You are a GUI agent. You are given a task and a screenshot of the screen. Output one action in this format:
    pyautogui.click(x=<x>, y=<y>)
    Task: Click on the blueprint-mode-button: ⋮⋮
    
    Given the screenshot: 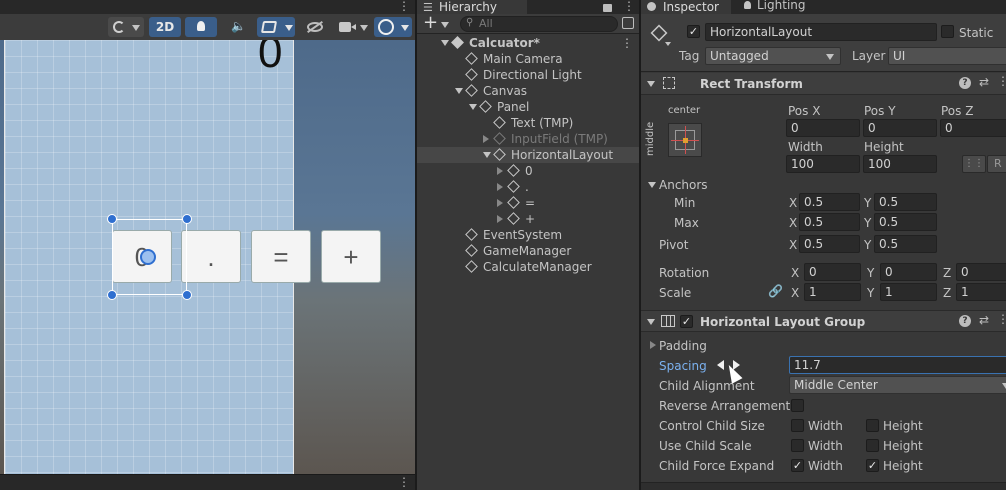 What is the action you would take?
    pyautogui.click(x=974, y=164)
    